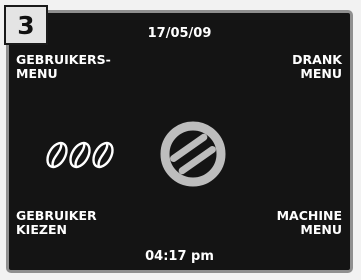 This screenshot has width=361, height=280. I want to click on step-number-badge: 3, so click(26, 25).